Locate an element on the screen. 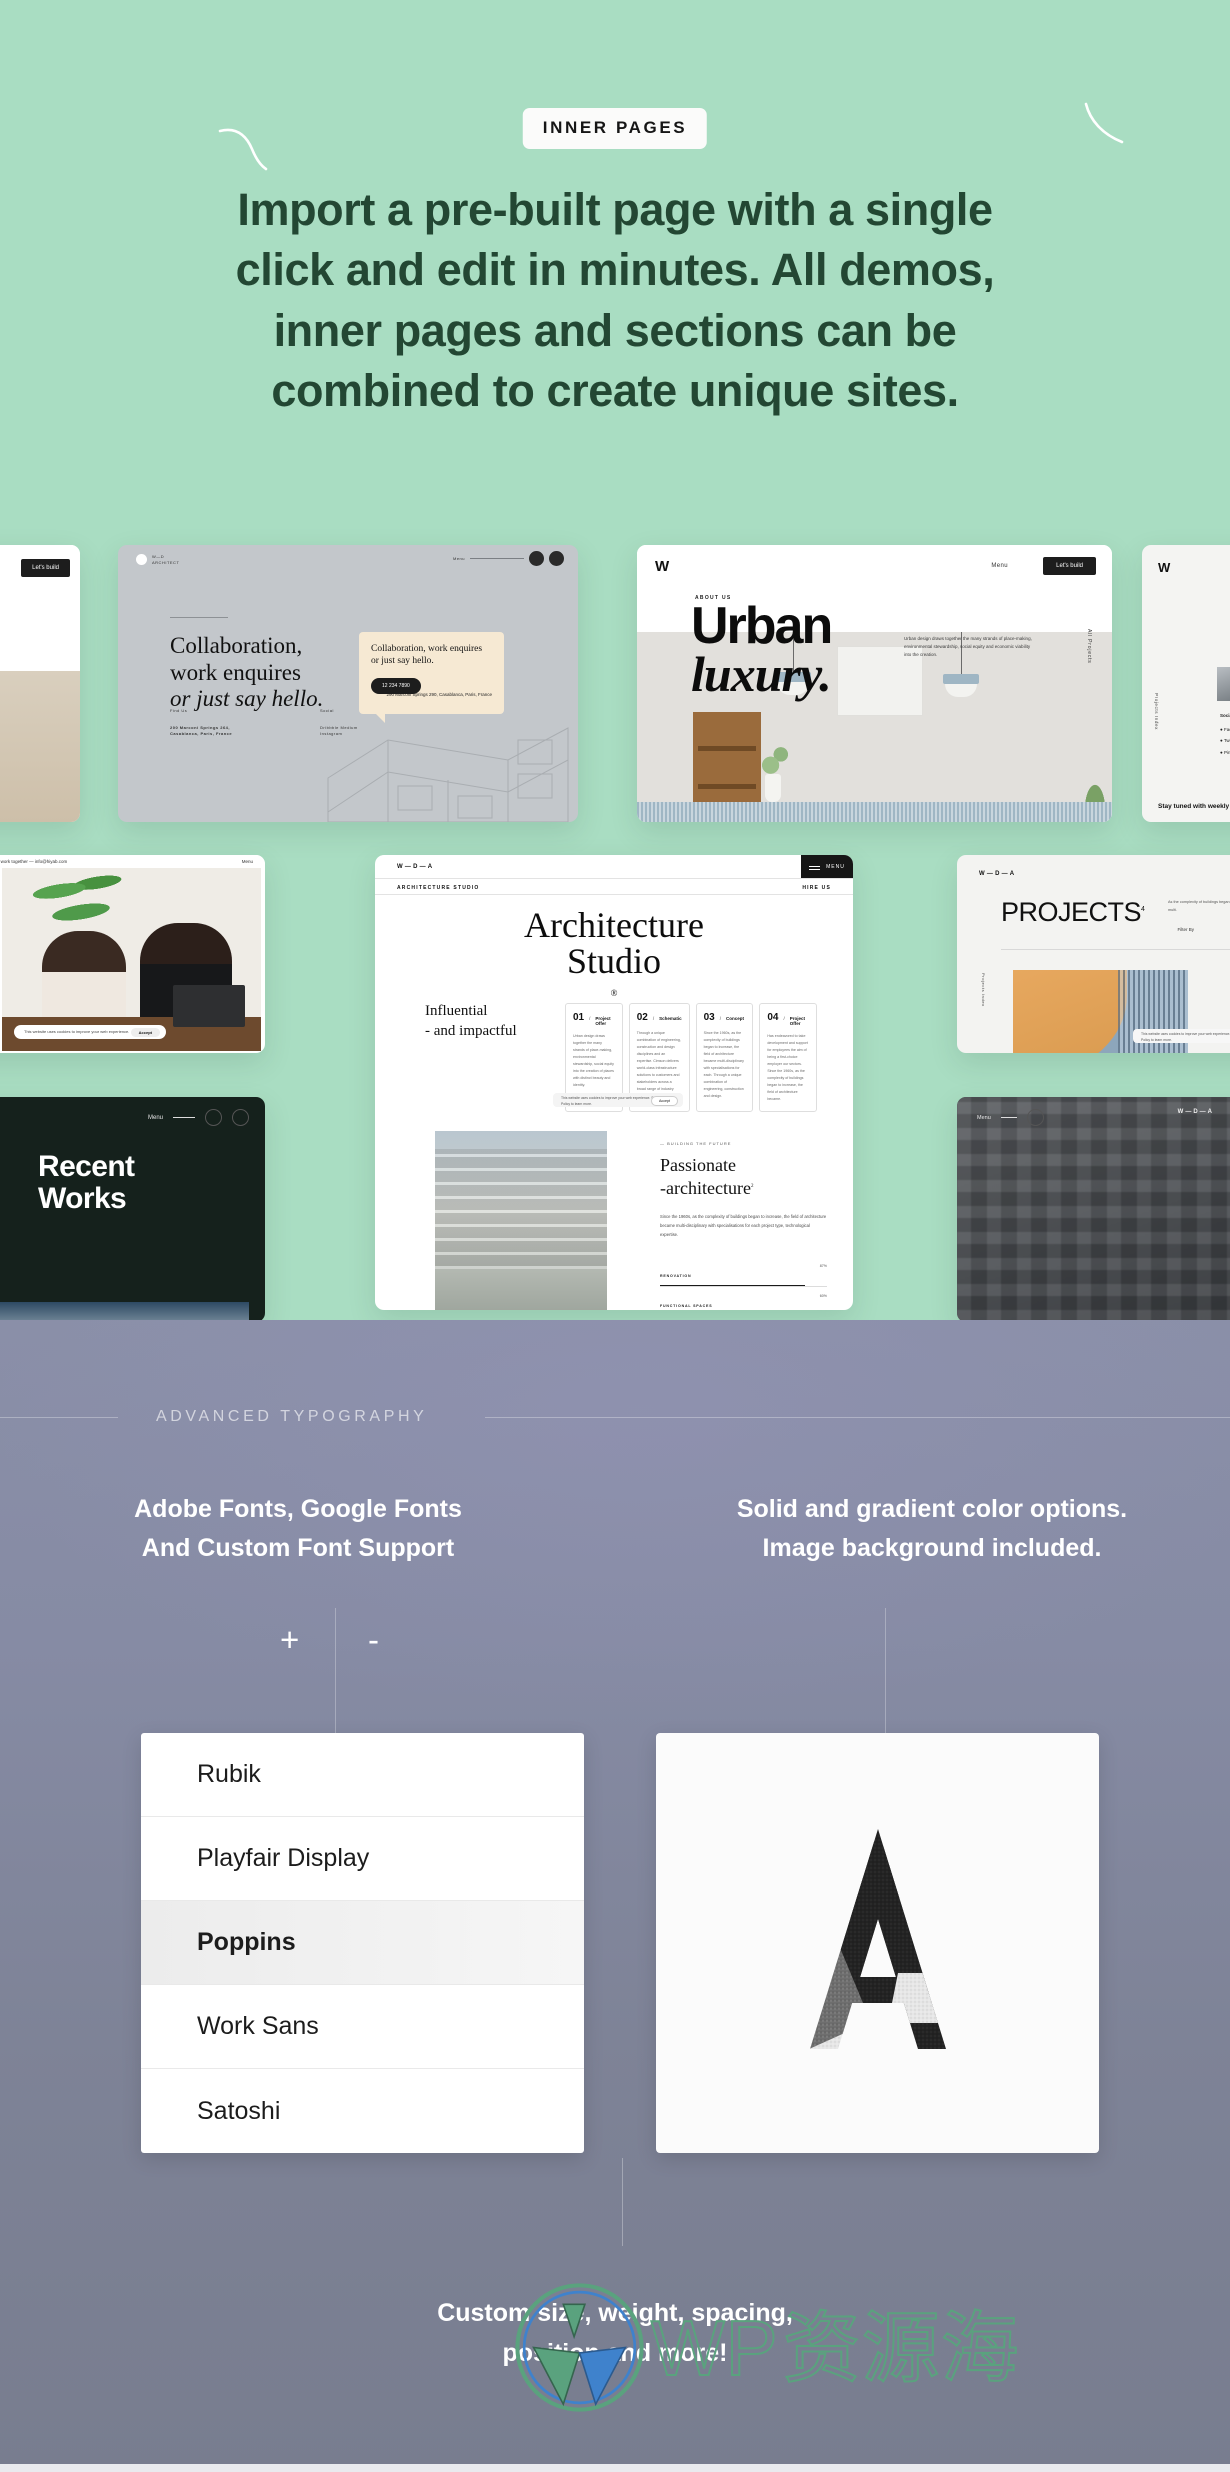 This screenshot has width=1230, height=2472. architecture-hire-link: HIRE US is located at coordinates (816, 888).